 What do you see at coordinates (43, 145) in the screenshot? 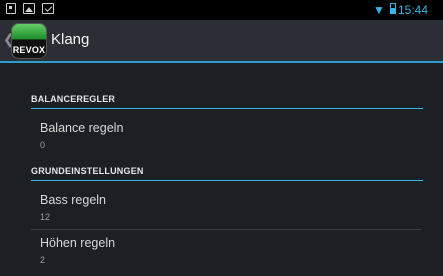
I see `pref-summary: 0` at bounding box center [43, 145].